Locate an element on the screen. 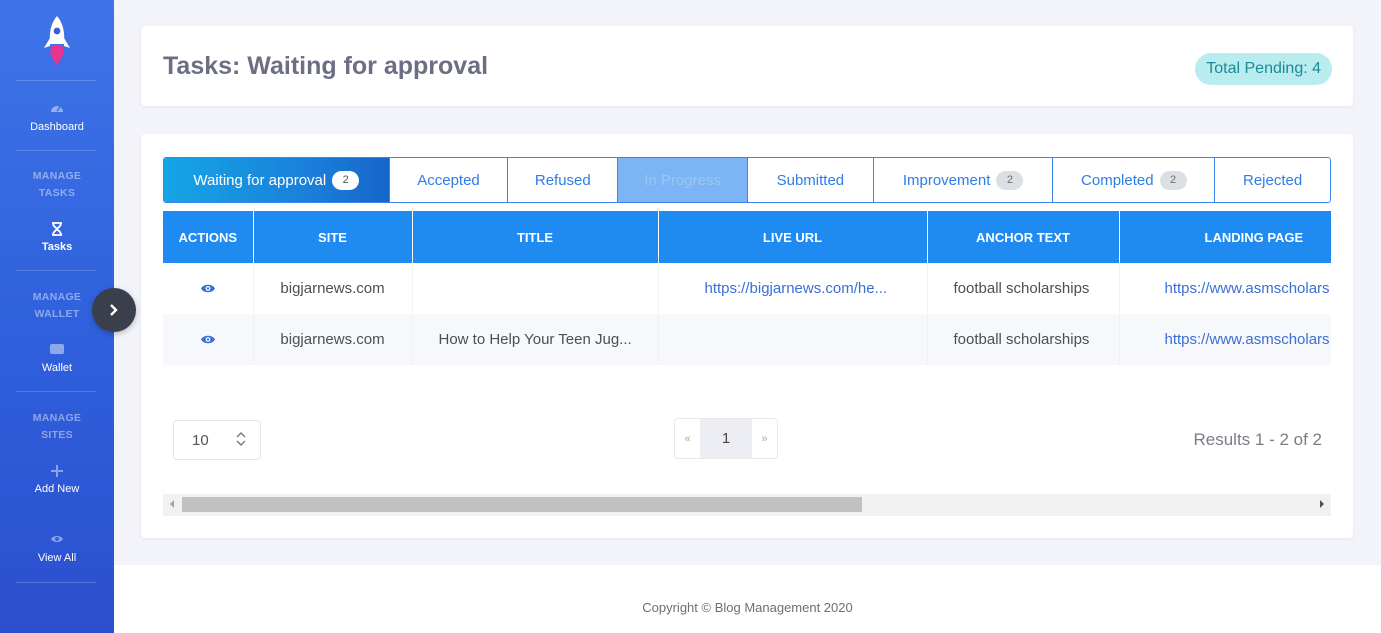 The width and height of the screenshot is (1381, 633). sidebar-item-tasks: Tasks is located at coordinates (57, 237).